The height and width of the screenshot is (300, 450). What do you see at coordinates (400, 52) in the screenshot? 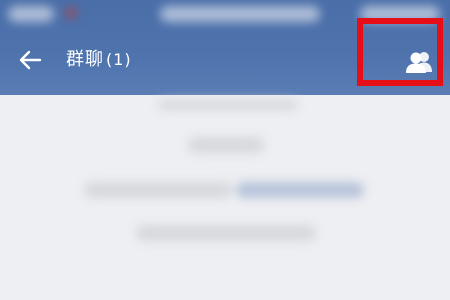
I see `highlight-box` at bounding box center [400, 52].